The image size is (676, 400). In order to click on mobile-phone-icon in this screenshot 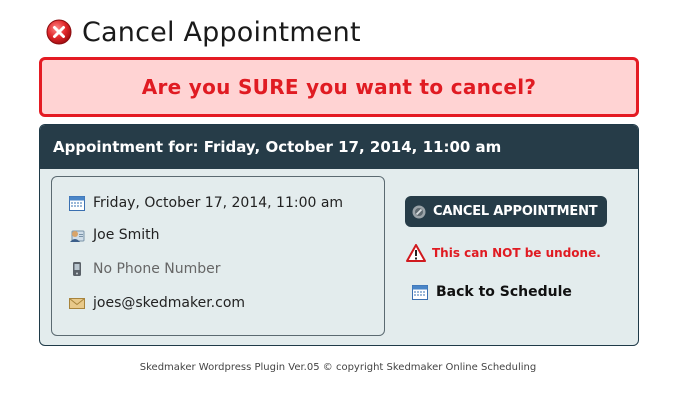, I will do `click(77, 269)`.